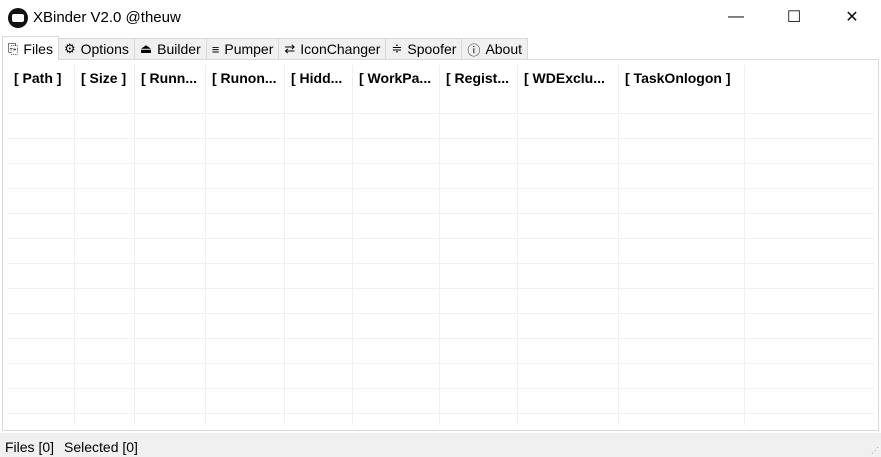  I want to click on tab-label: Pumper, so click(249, 49).